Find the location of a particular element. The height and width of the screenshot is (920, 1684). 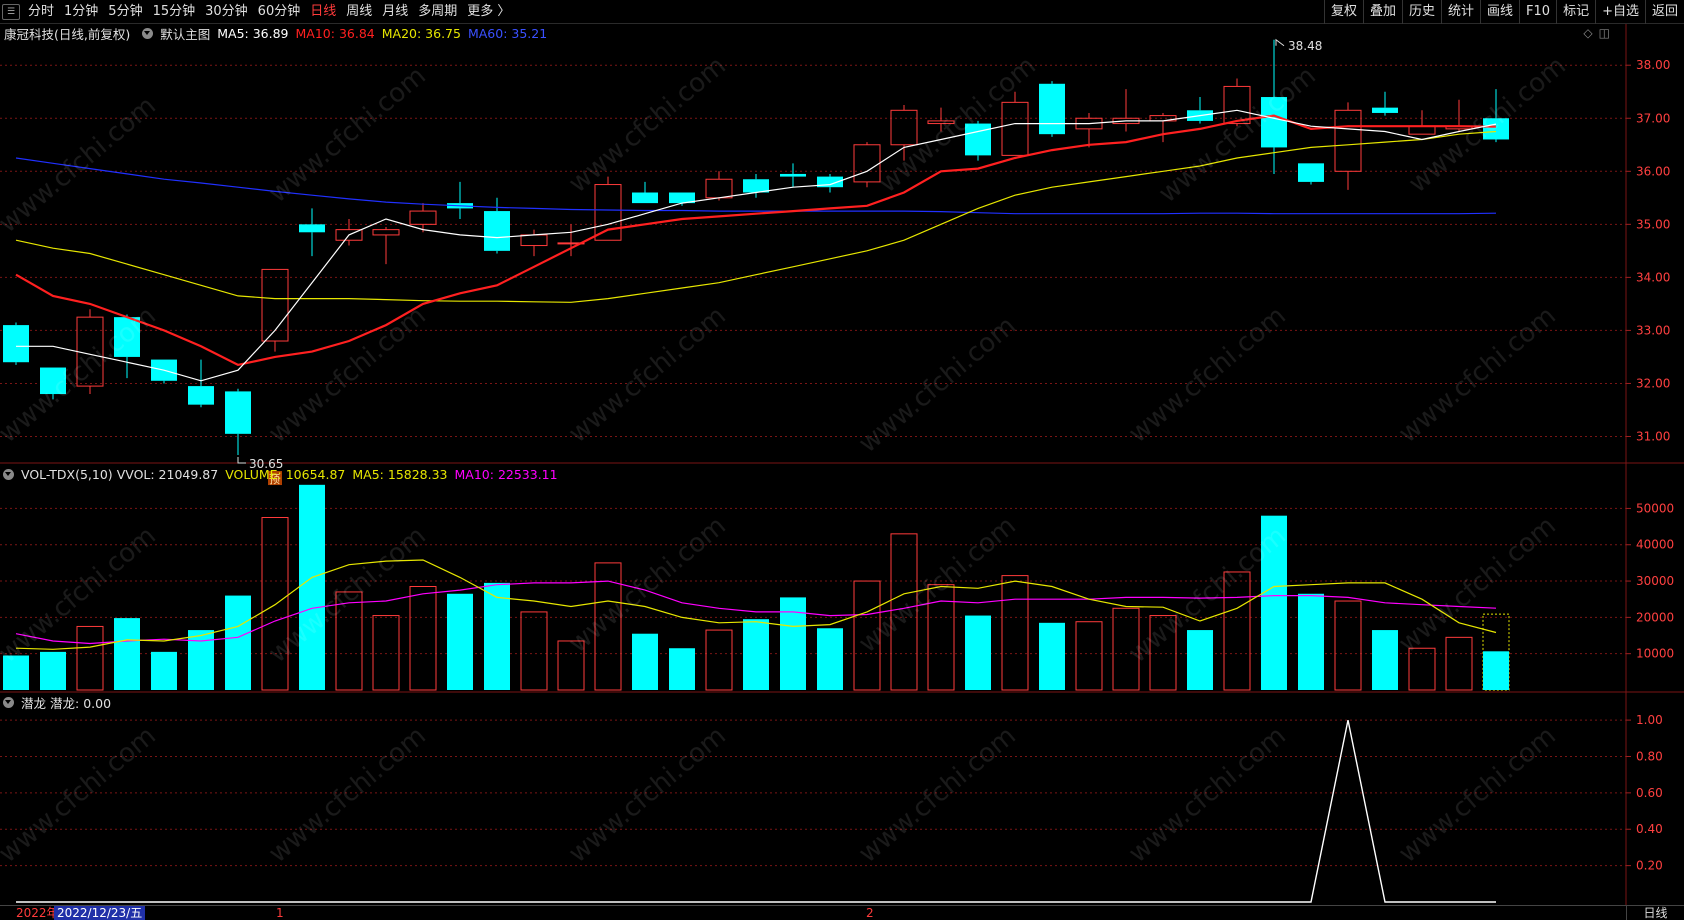

indicator-axis-tick-label: 0.60 is located at coordinates (1649, 793).